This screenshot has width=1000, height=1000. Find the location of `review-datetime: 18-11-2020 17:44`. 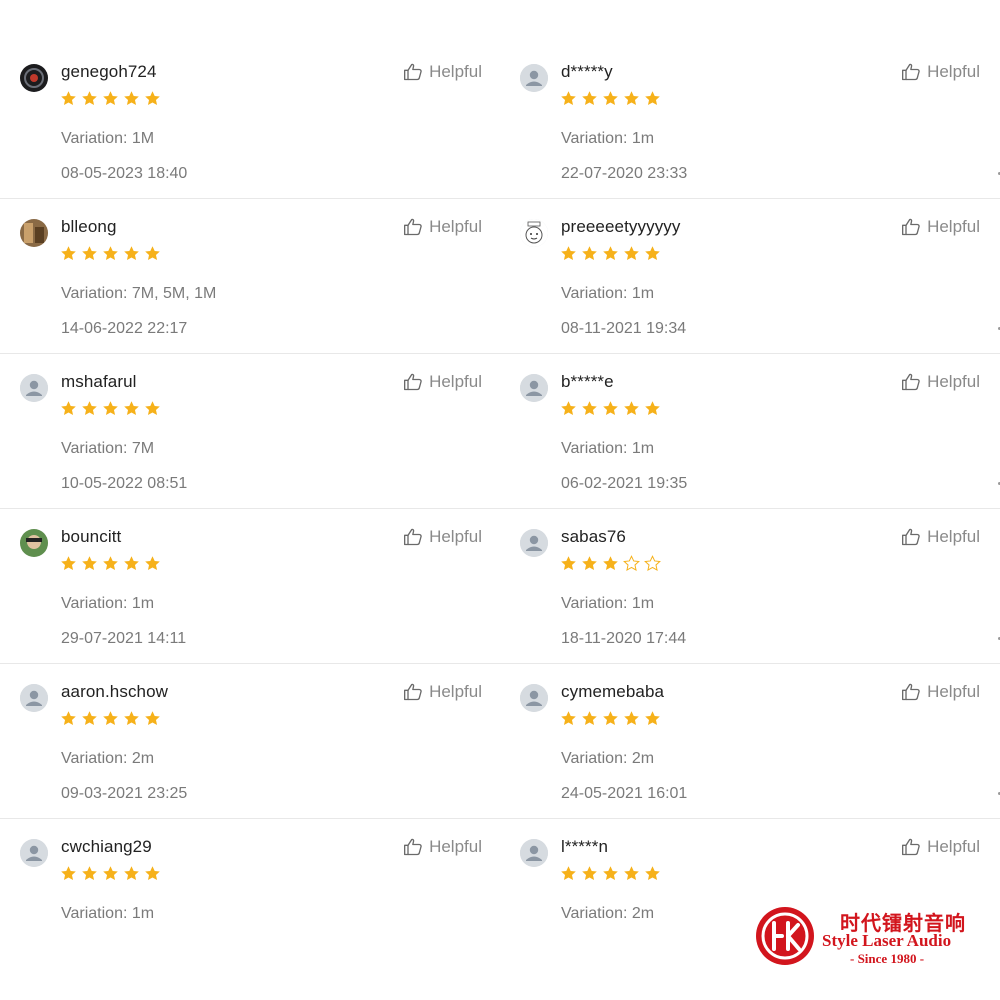

review-datetime: 18-11-2020 17:44 is located at coordinates (624, 638).